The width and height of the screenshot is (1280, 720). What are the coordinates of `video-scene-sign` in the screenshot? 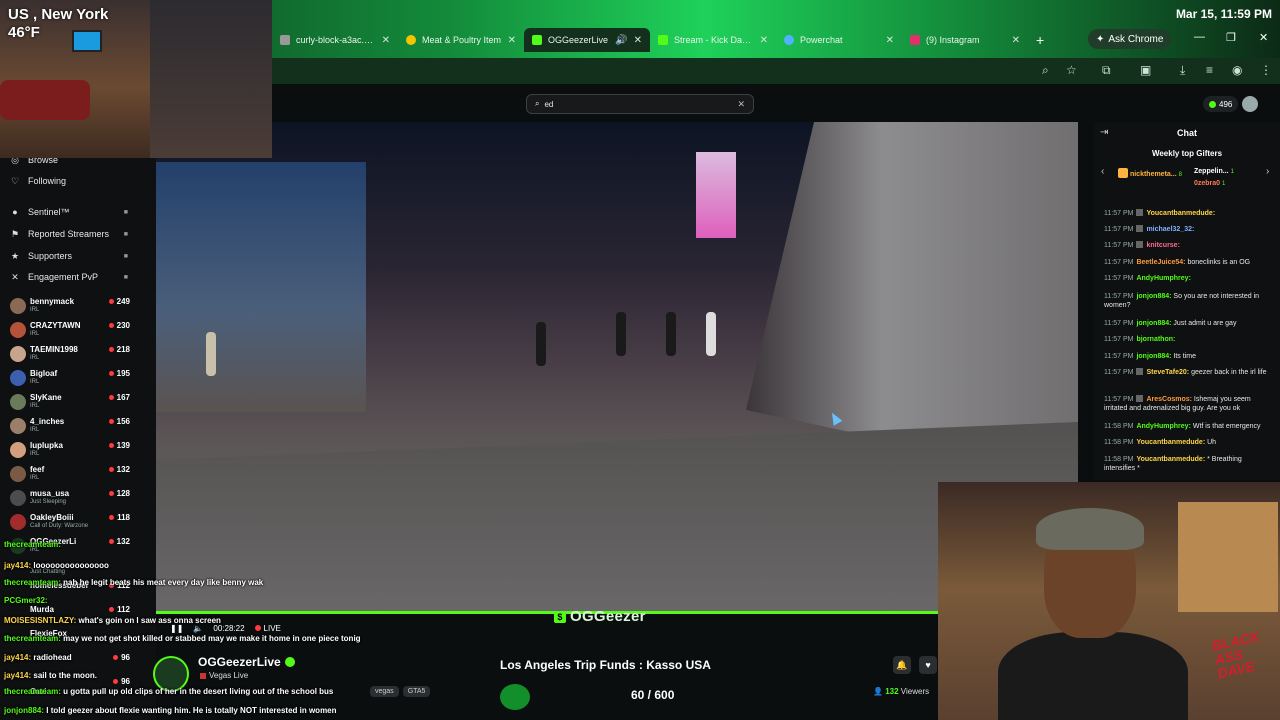 It's located at (716, 195).